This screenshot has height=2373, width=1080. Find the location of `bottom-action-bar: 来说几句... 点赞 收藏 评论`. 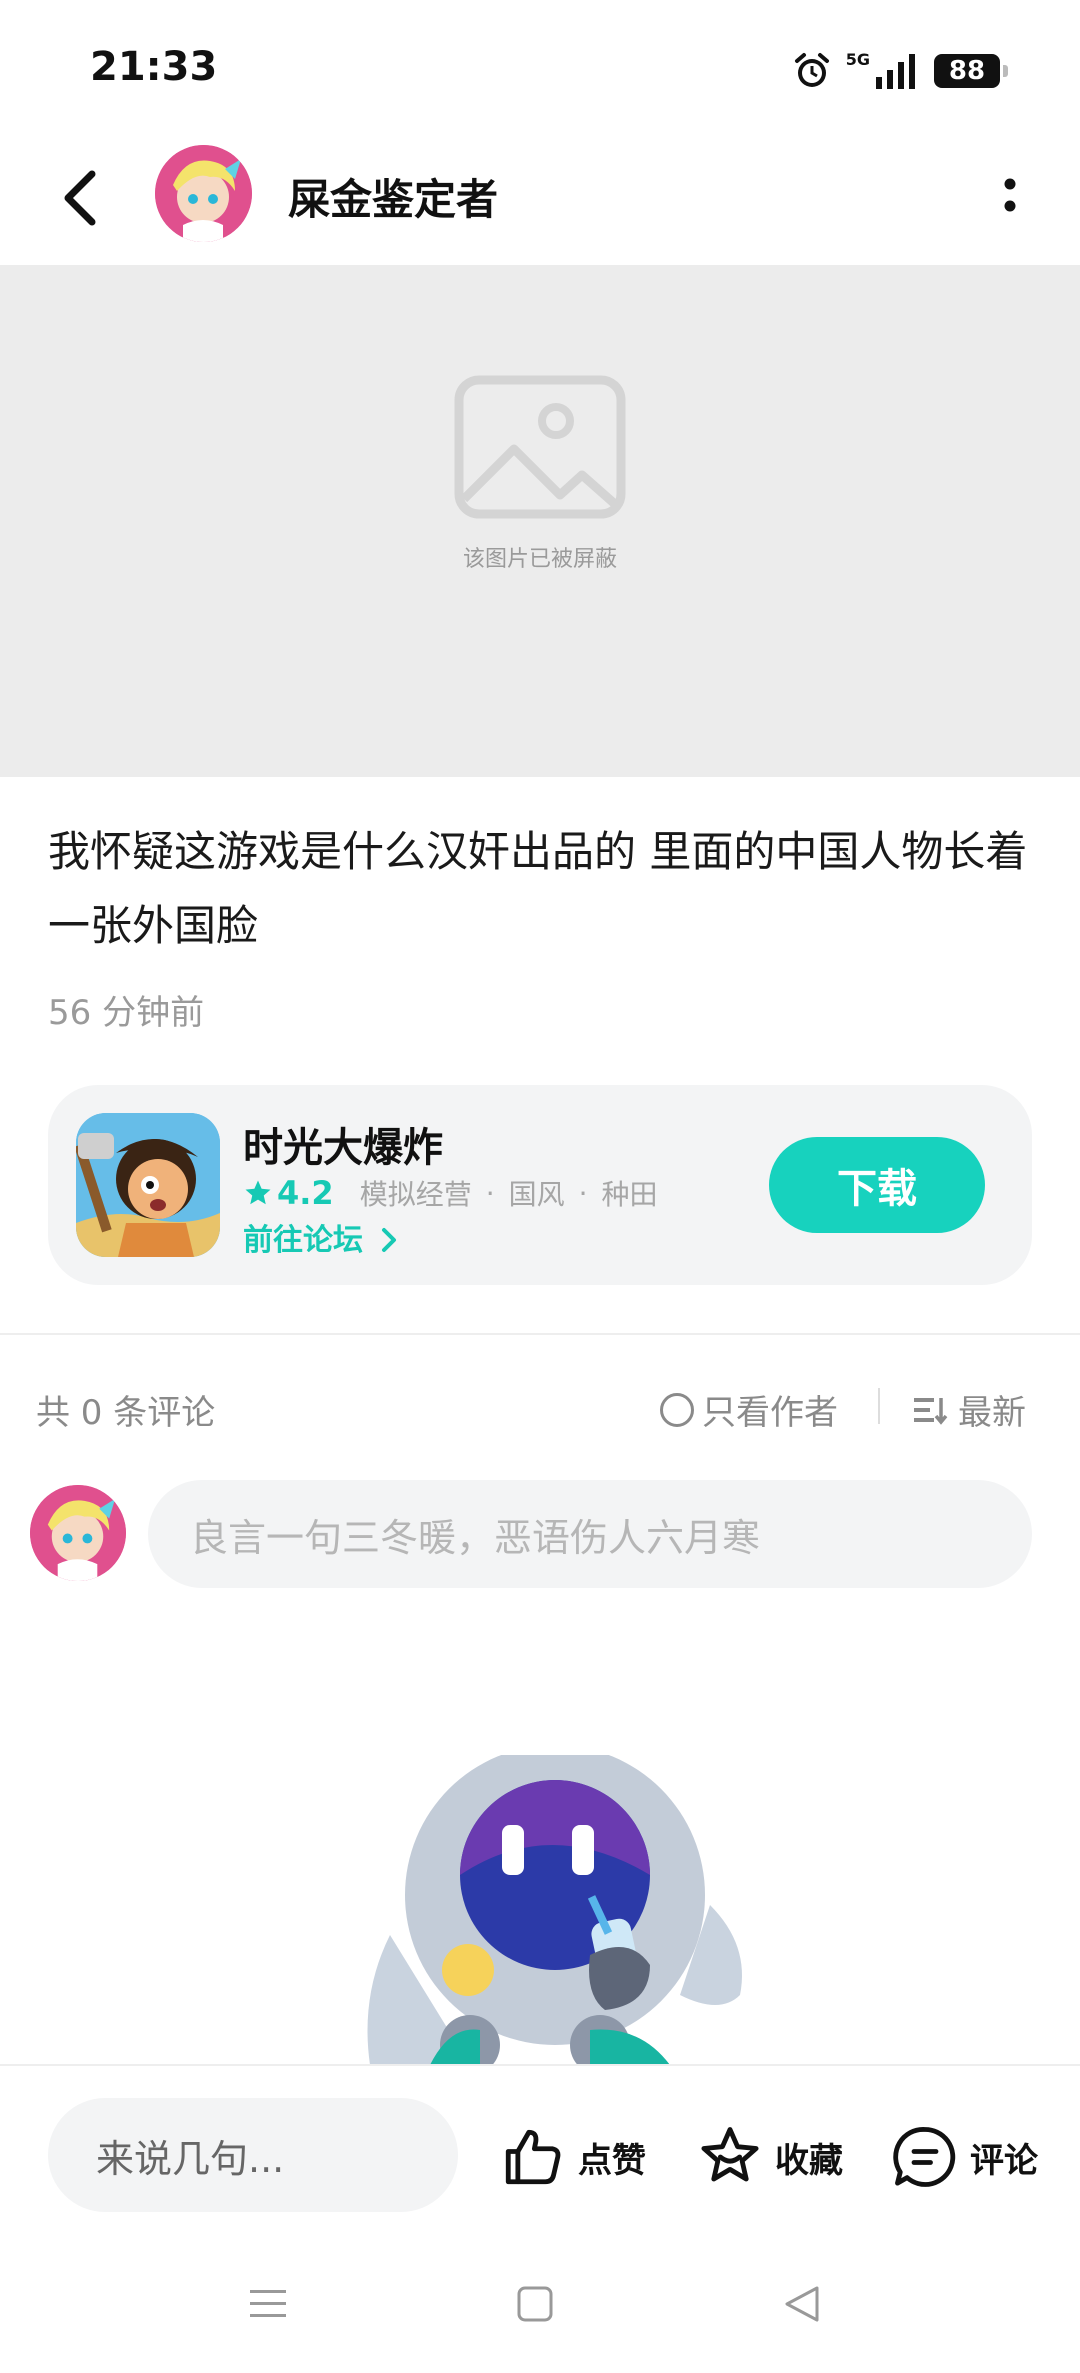

bottom-action-bar: 来说几句... 点赞 收藏 评论 is located at coordinates (540, 2154).